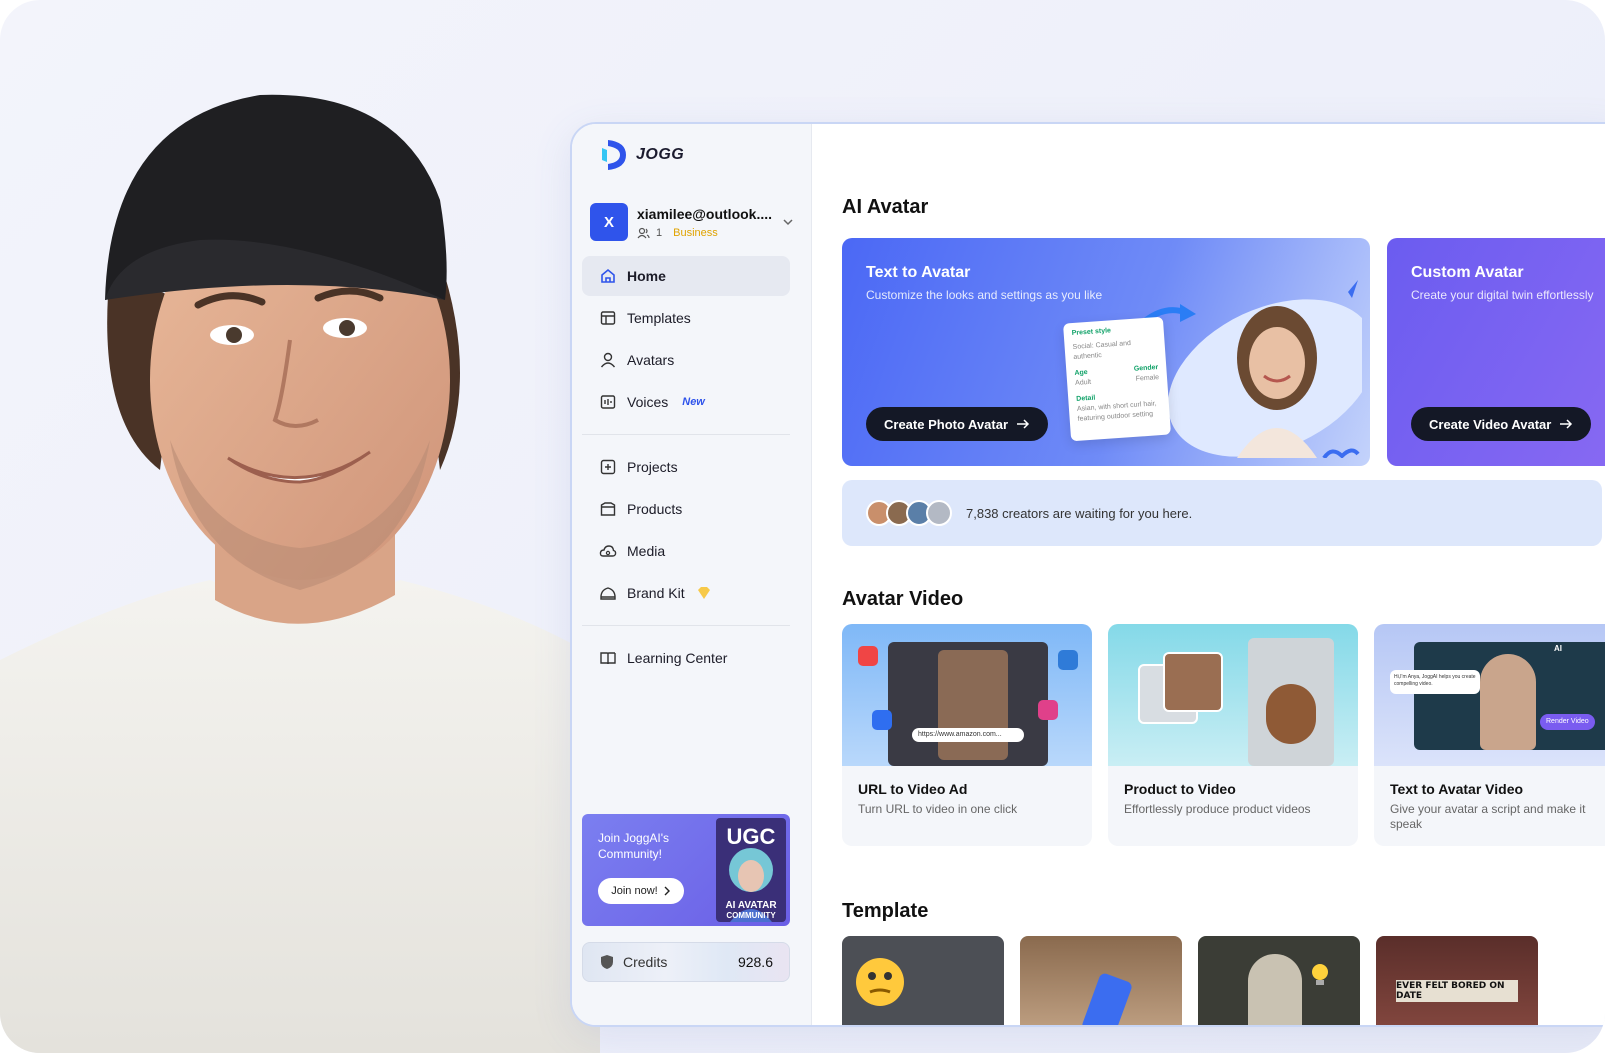  What do you see at coordinates (913, 789) in the screenshot?
I see `video-card-title: URL to Video Ad` at bounding box center [913, 789].